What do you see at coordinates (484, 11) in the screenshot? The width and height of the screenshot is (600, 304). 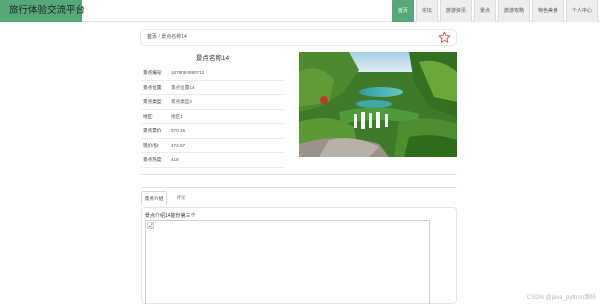 I see `nav-item-attractions: 景点` at bounding box center [484, 11].